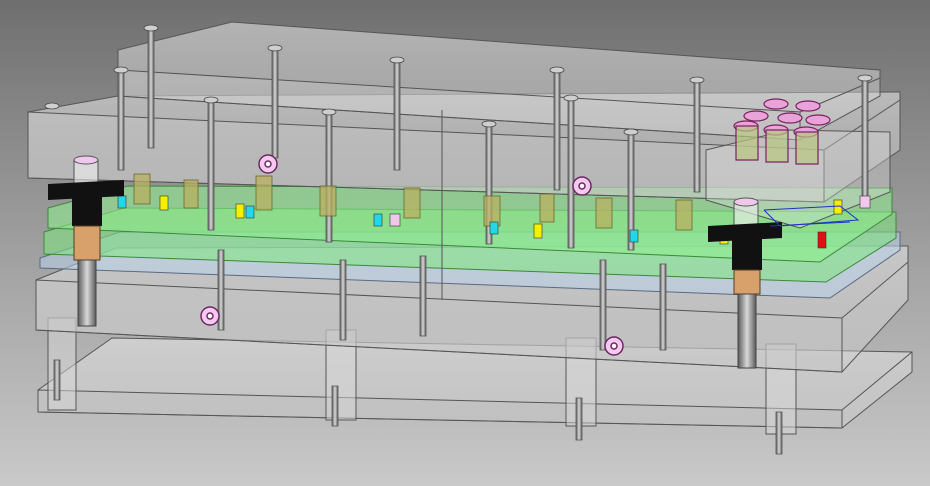 The width and height of the screenshot is (930, 486). Describe the element at coordinates (87, 211) in the screenshot. I see `guide-bush-icon` at that location.